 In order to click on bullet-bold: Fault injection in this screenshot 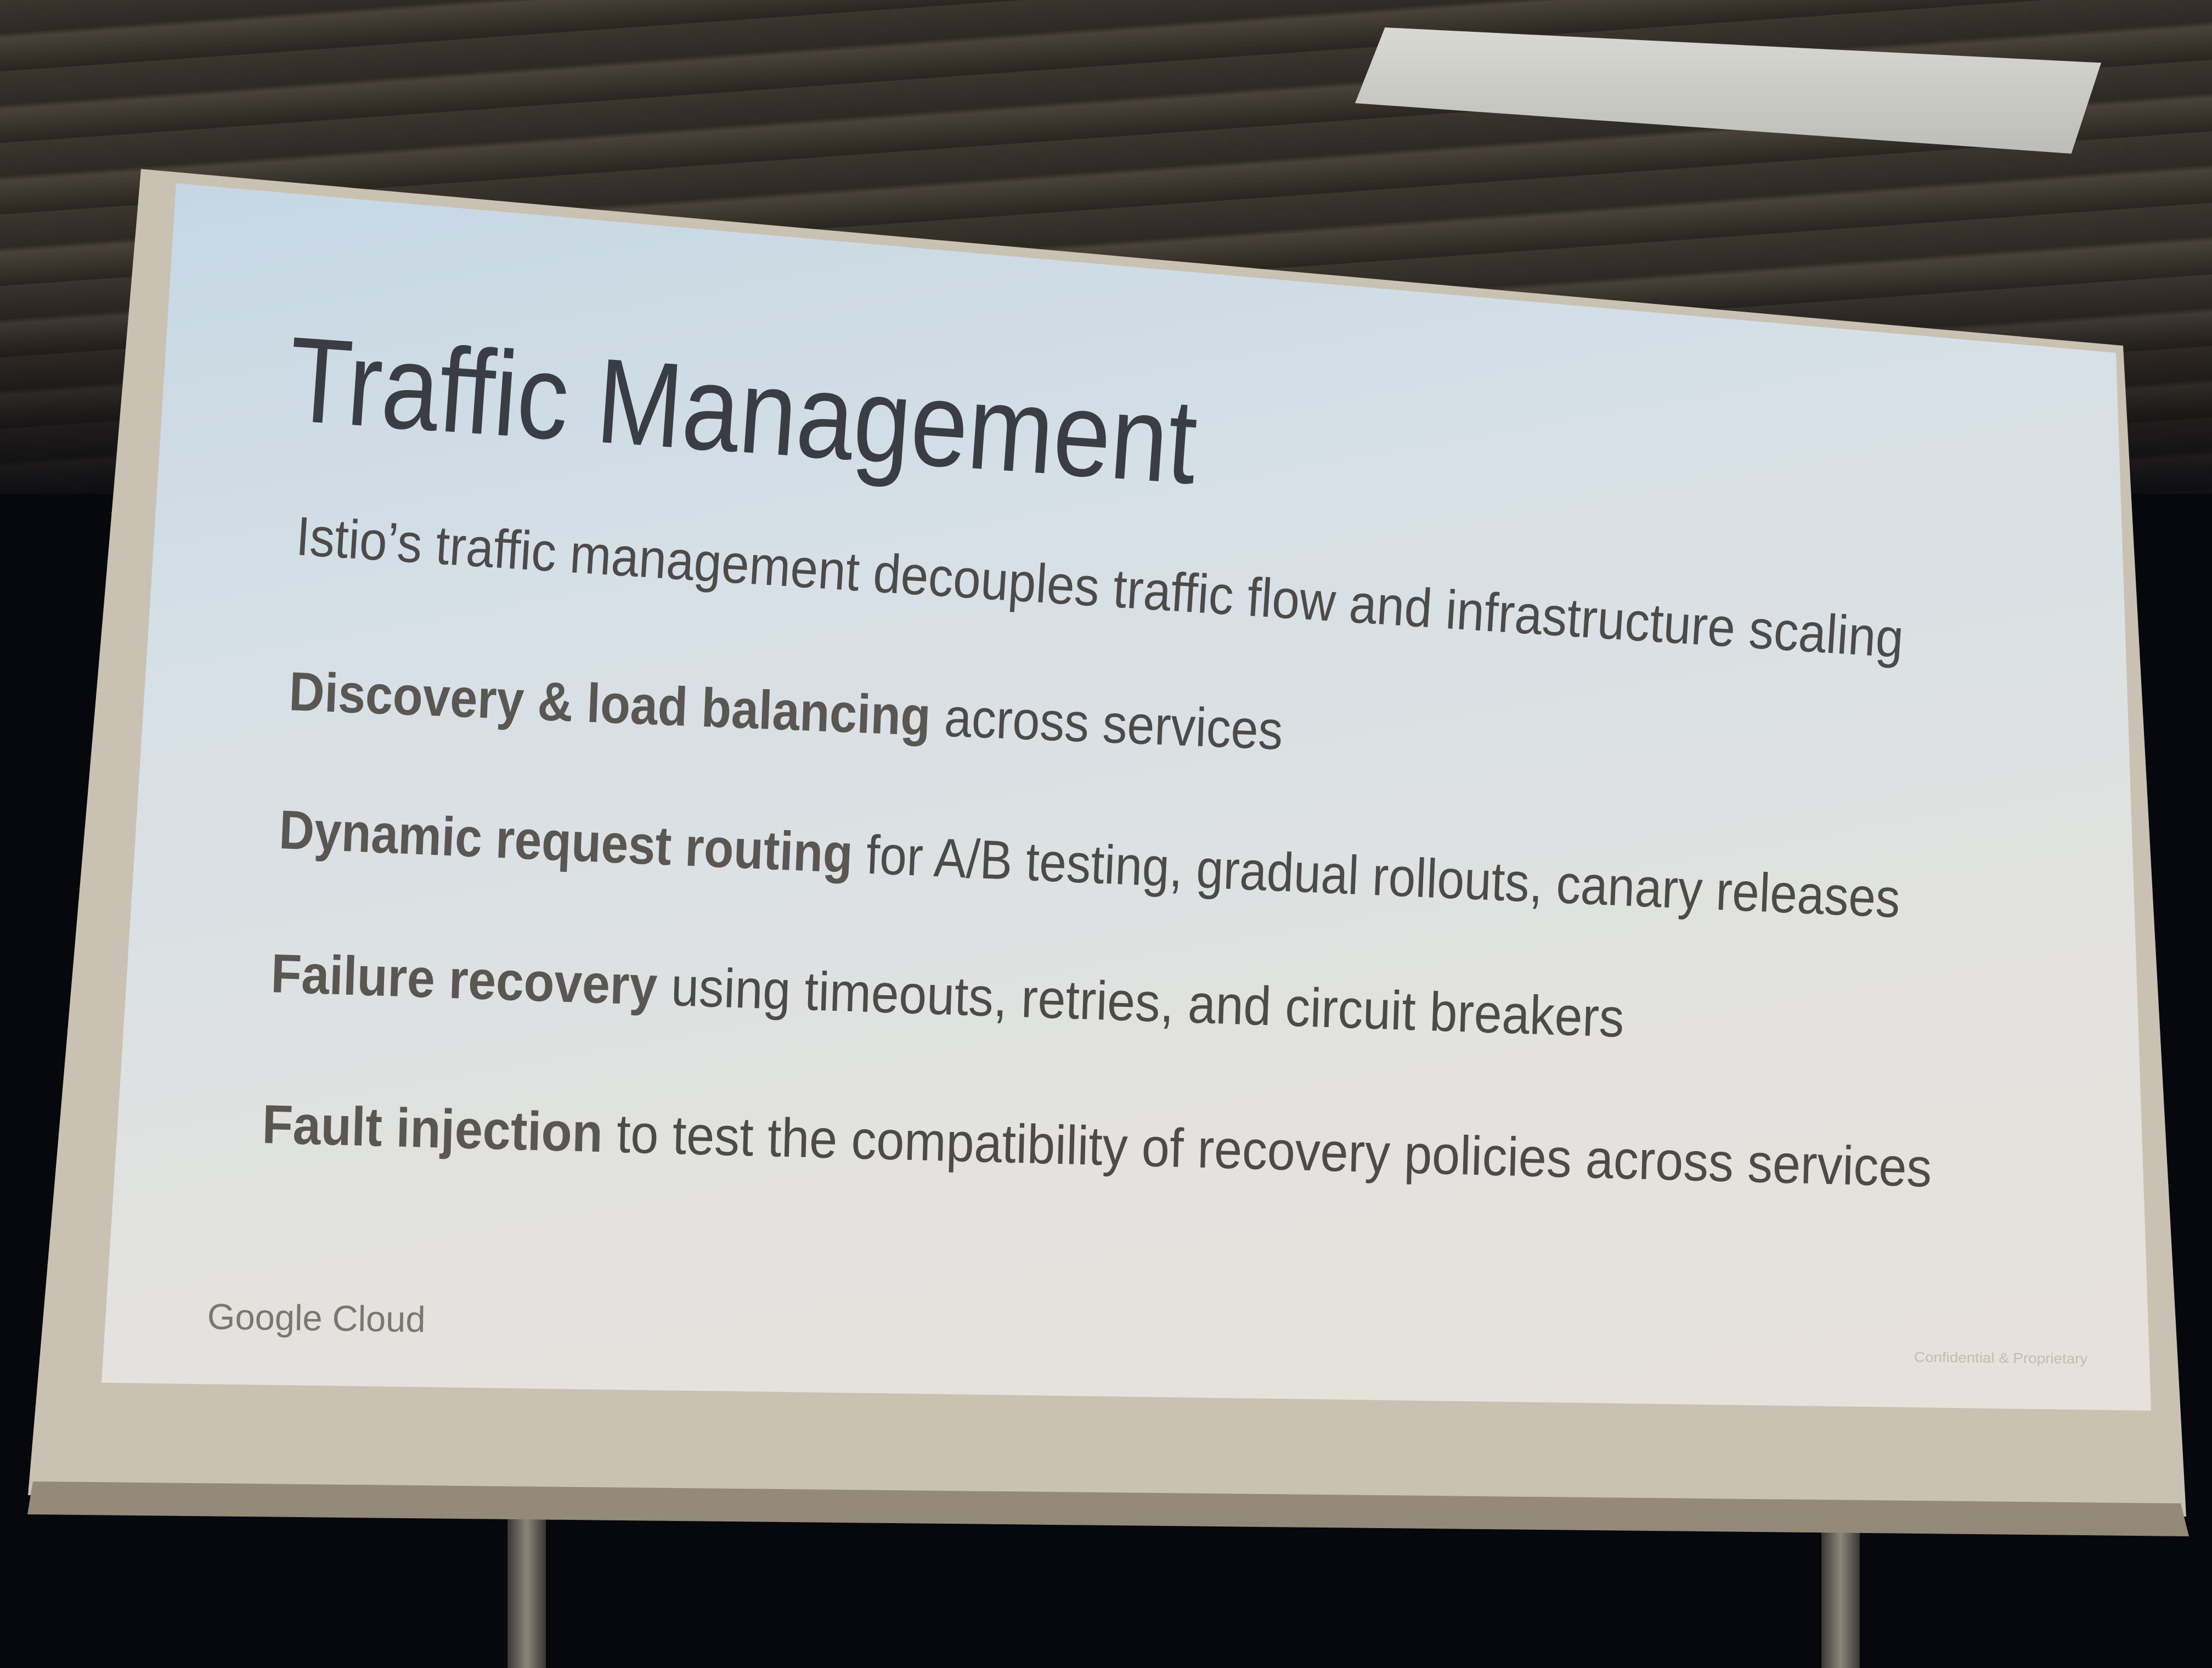, I will do `click(432, 1129)`.